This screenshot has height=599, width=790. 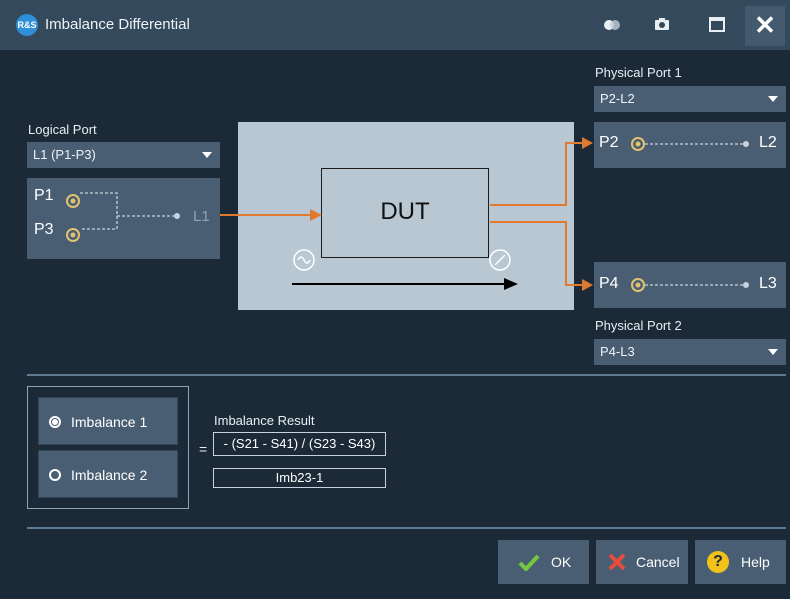 What do you see at coordinates (617, 351) in the screenshot?
I see `physical-port-2-value: P4-L3` at bounding box center [617, 351].